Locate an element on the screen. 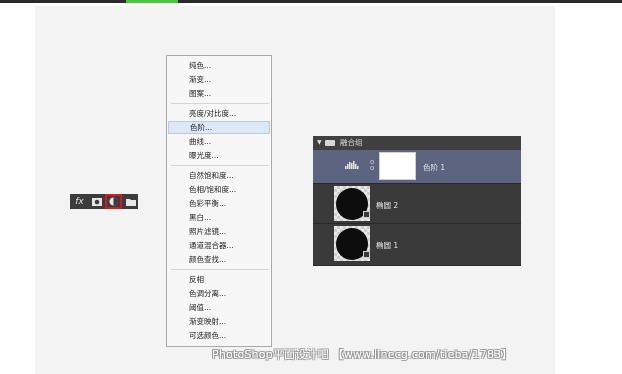  layer-row: 椭圆 1 is located at coordinates (417, 245).